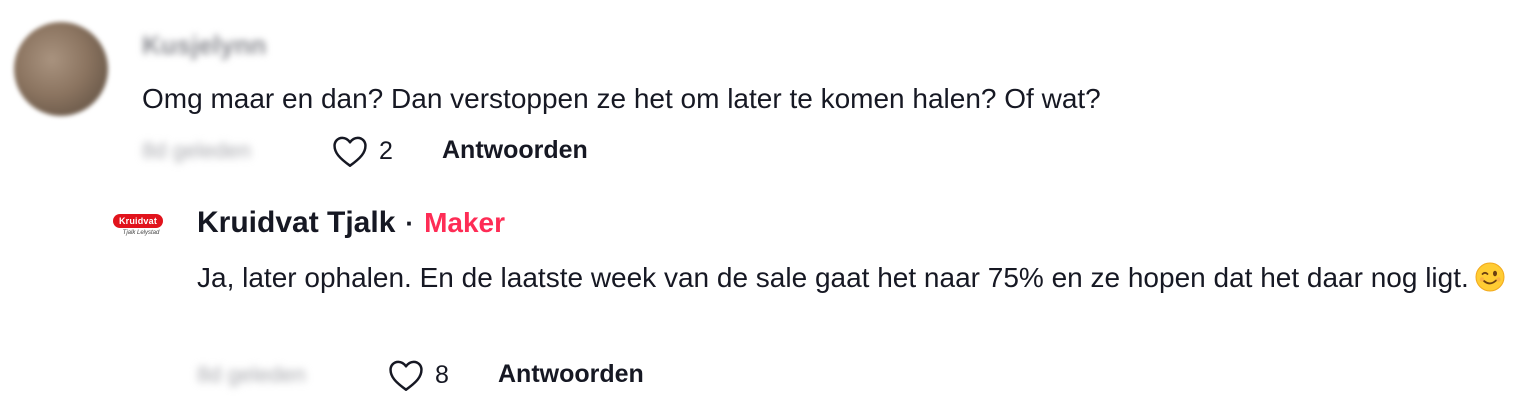 The height and width of the screenshot is (404, 1540). Describe the element at coordinates (464, 222) in the screenshot. I see `maker-badge: Maker` at that location.